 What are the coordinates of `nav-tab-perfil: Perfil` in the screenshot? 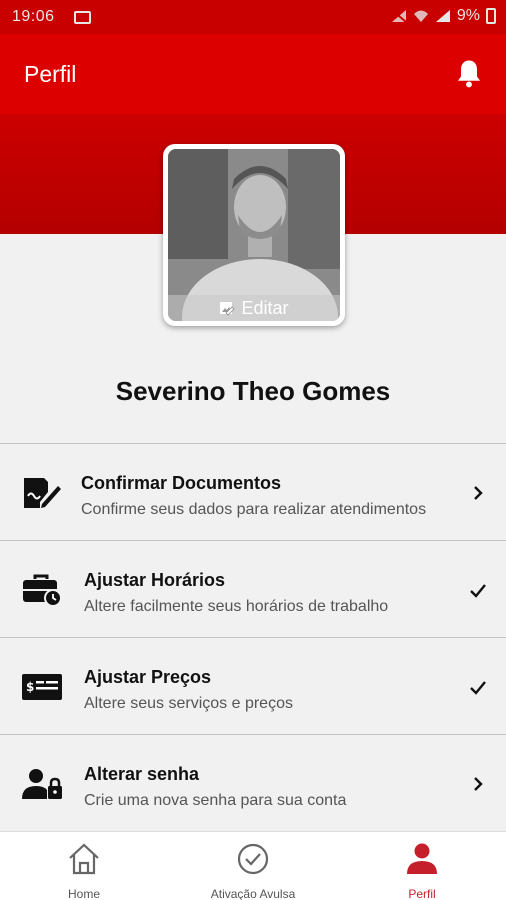 It's located at (422, 866).